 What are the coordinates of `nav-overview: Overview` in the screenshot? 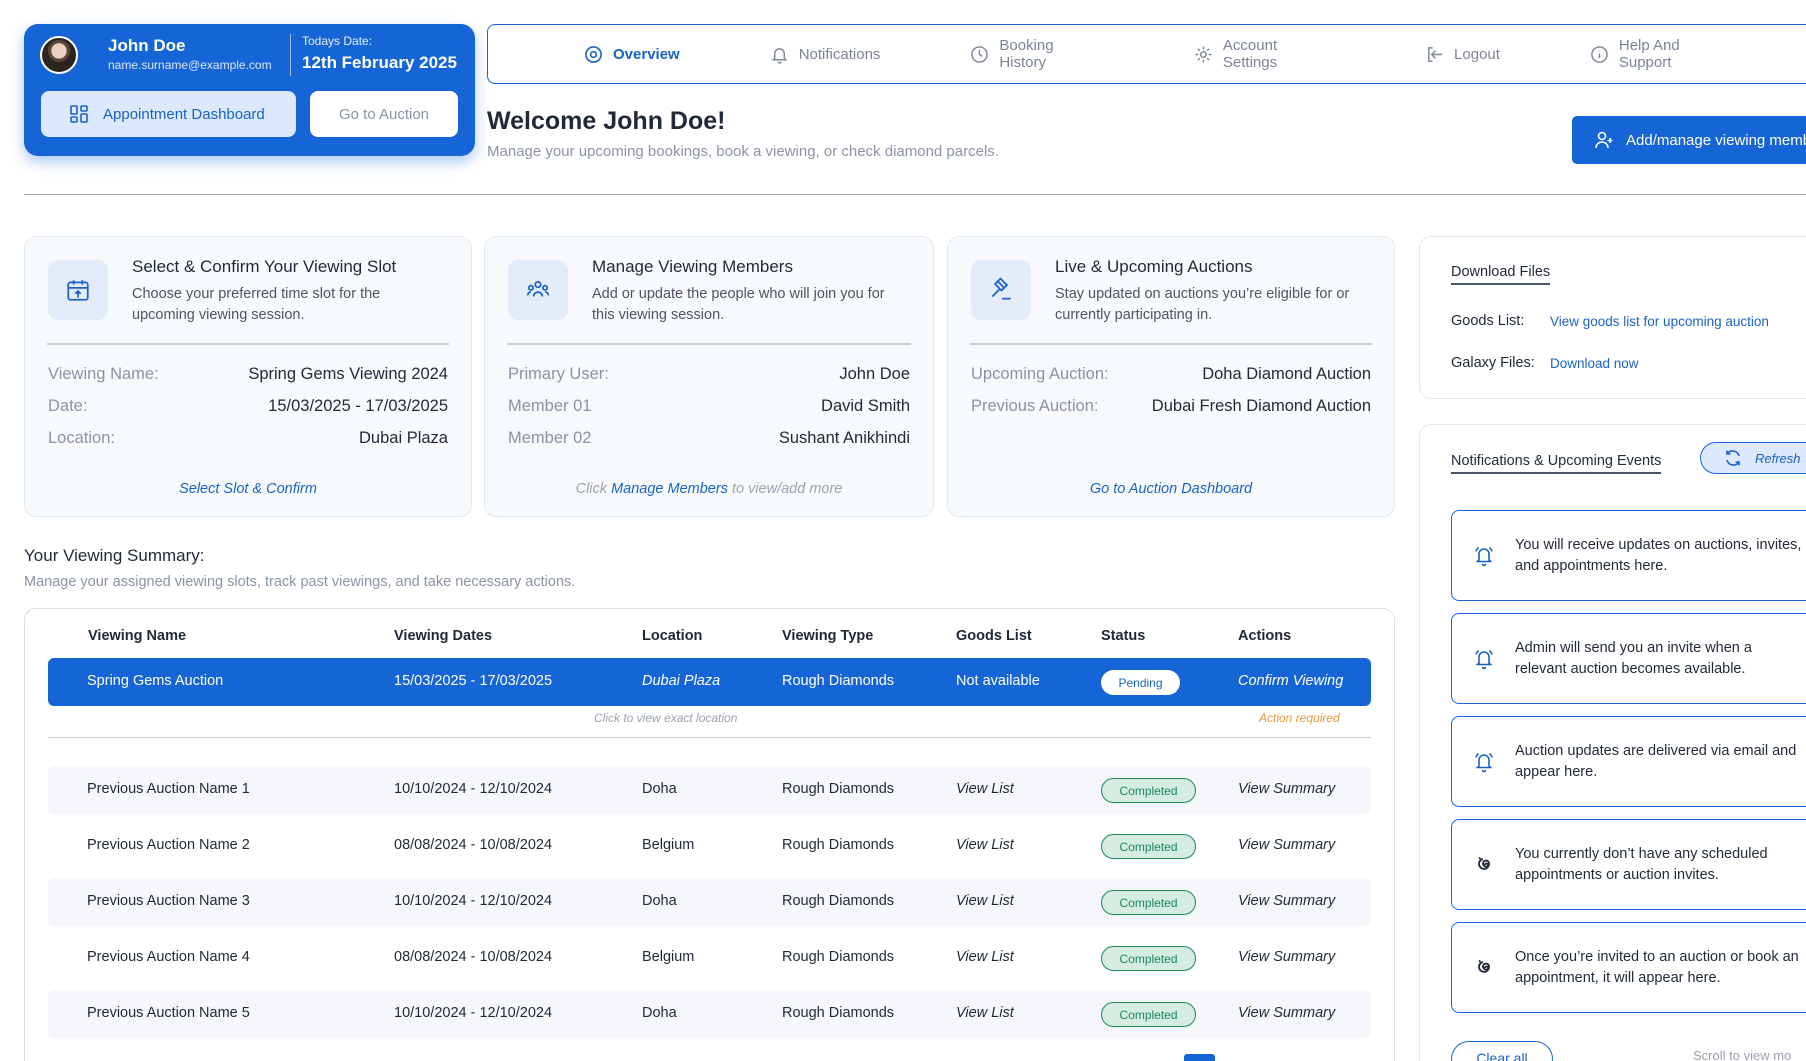 It's located at (632, 54).